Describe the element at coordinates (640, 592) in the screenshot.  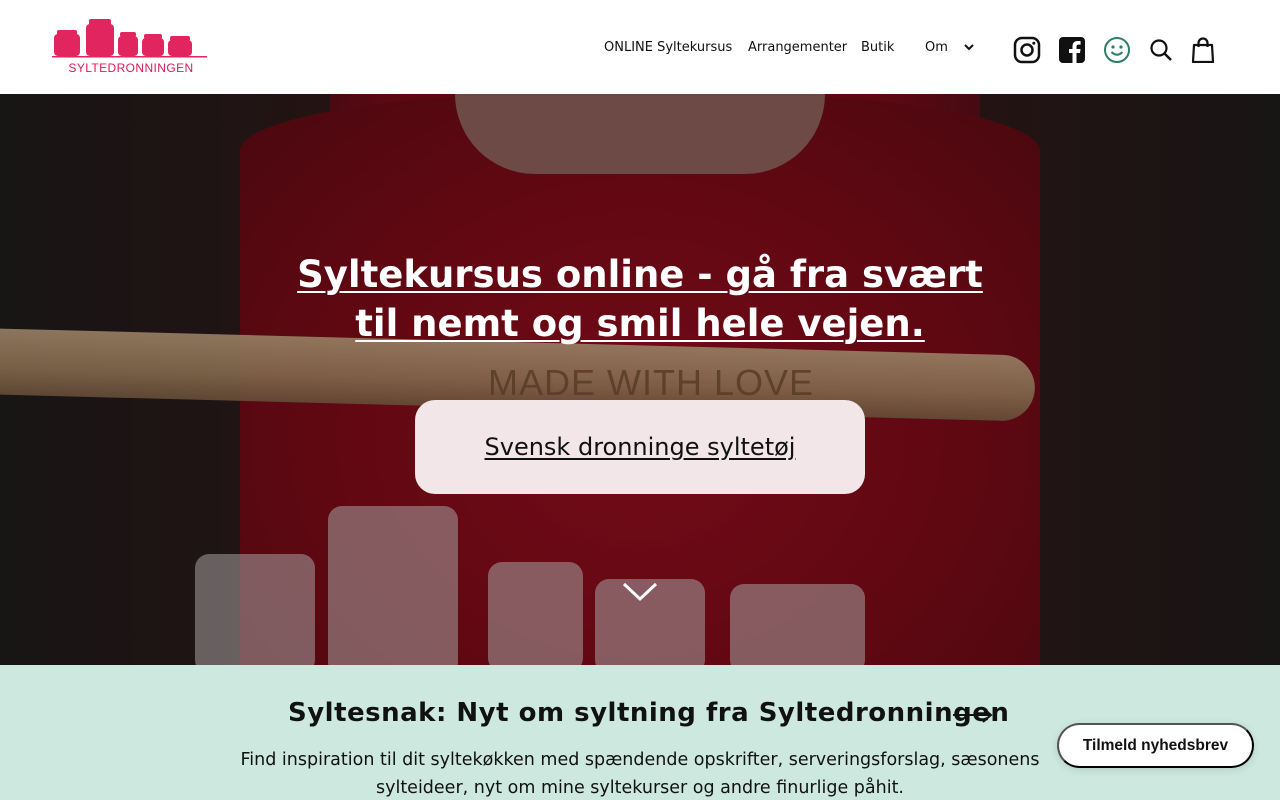
I see `scroll-down-chevron-icon` at that location.